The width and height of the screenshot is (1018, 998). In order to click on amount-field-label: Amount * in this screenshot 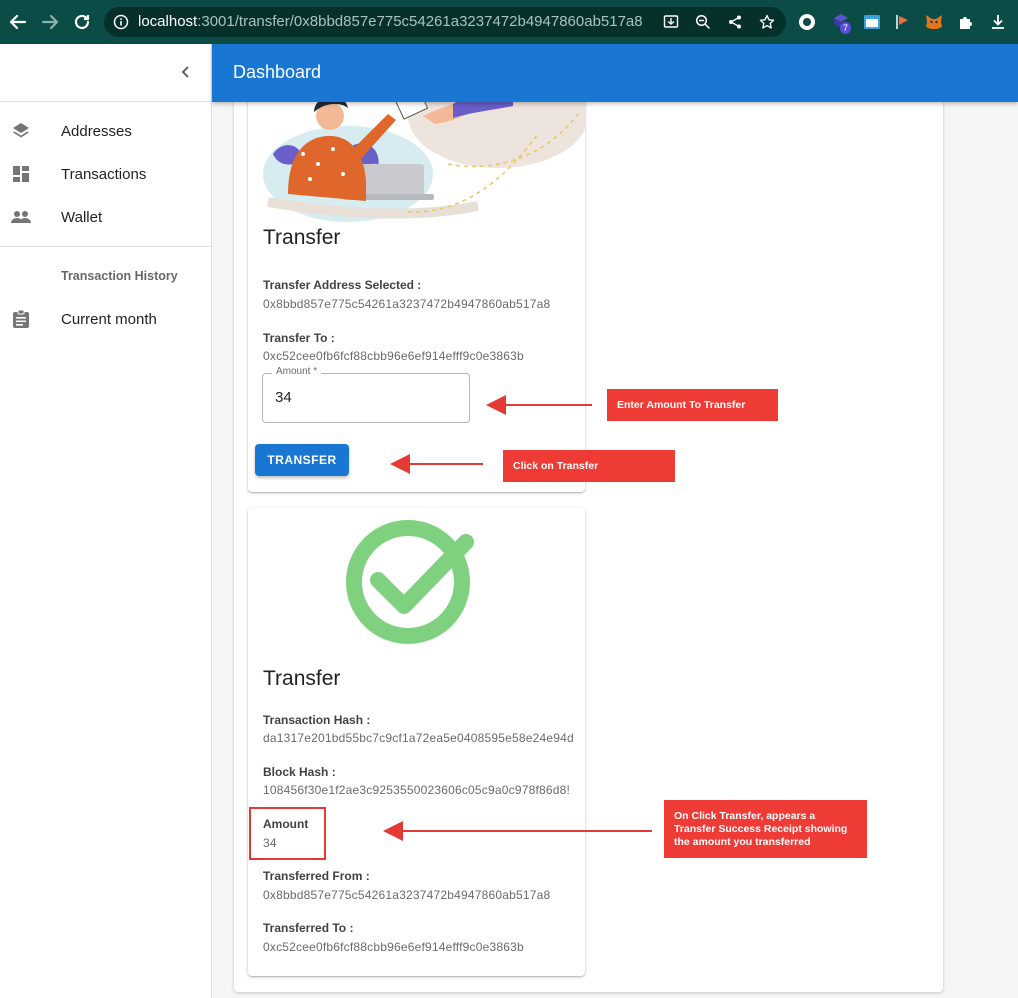, I will do `click(297, 371)`.